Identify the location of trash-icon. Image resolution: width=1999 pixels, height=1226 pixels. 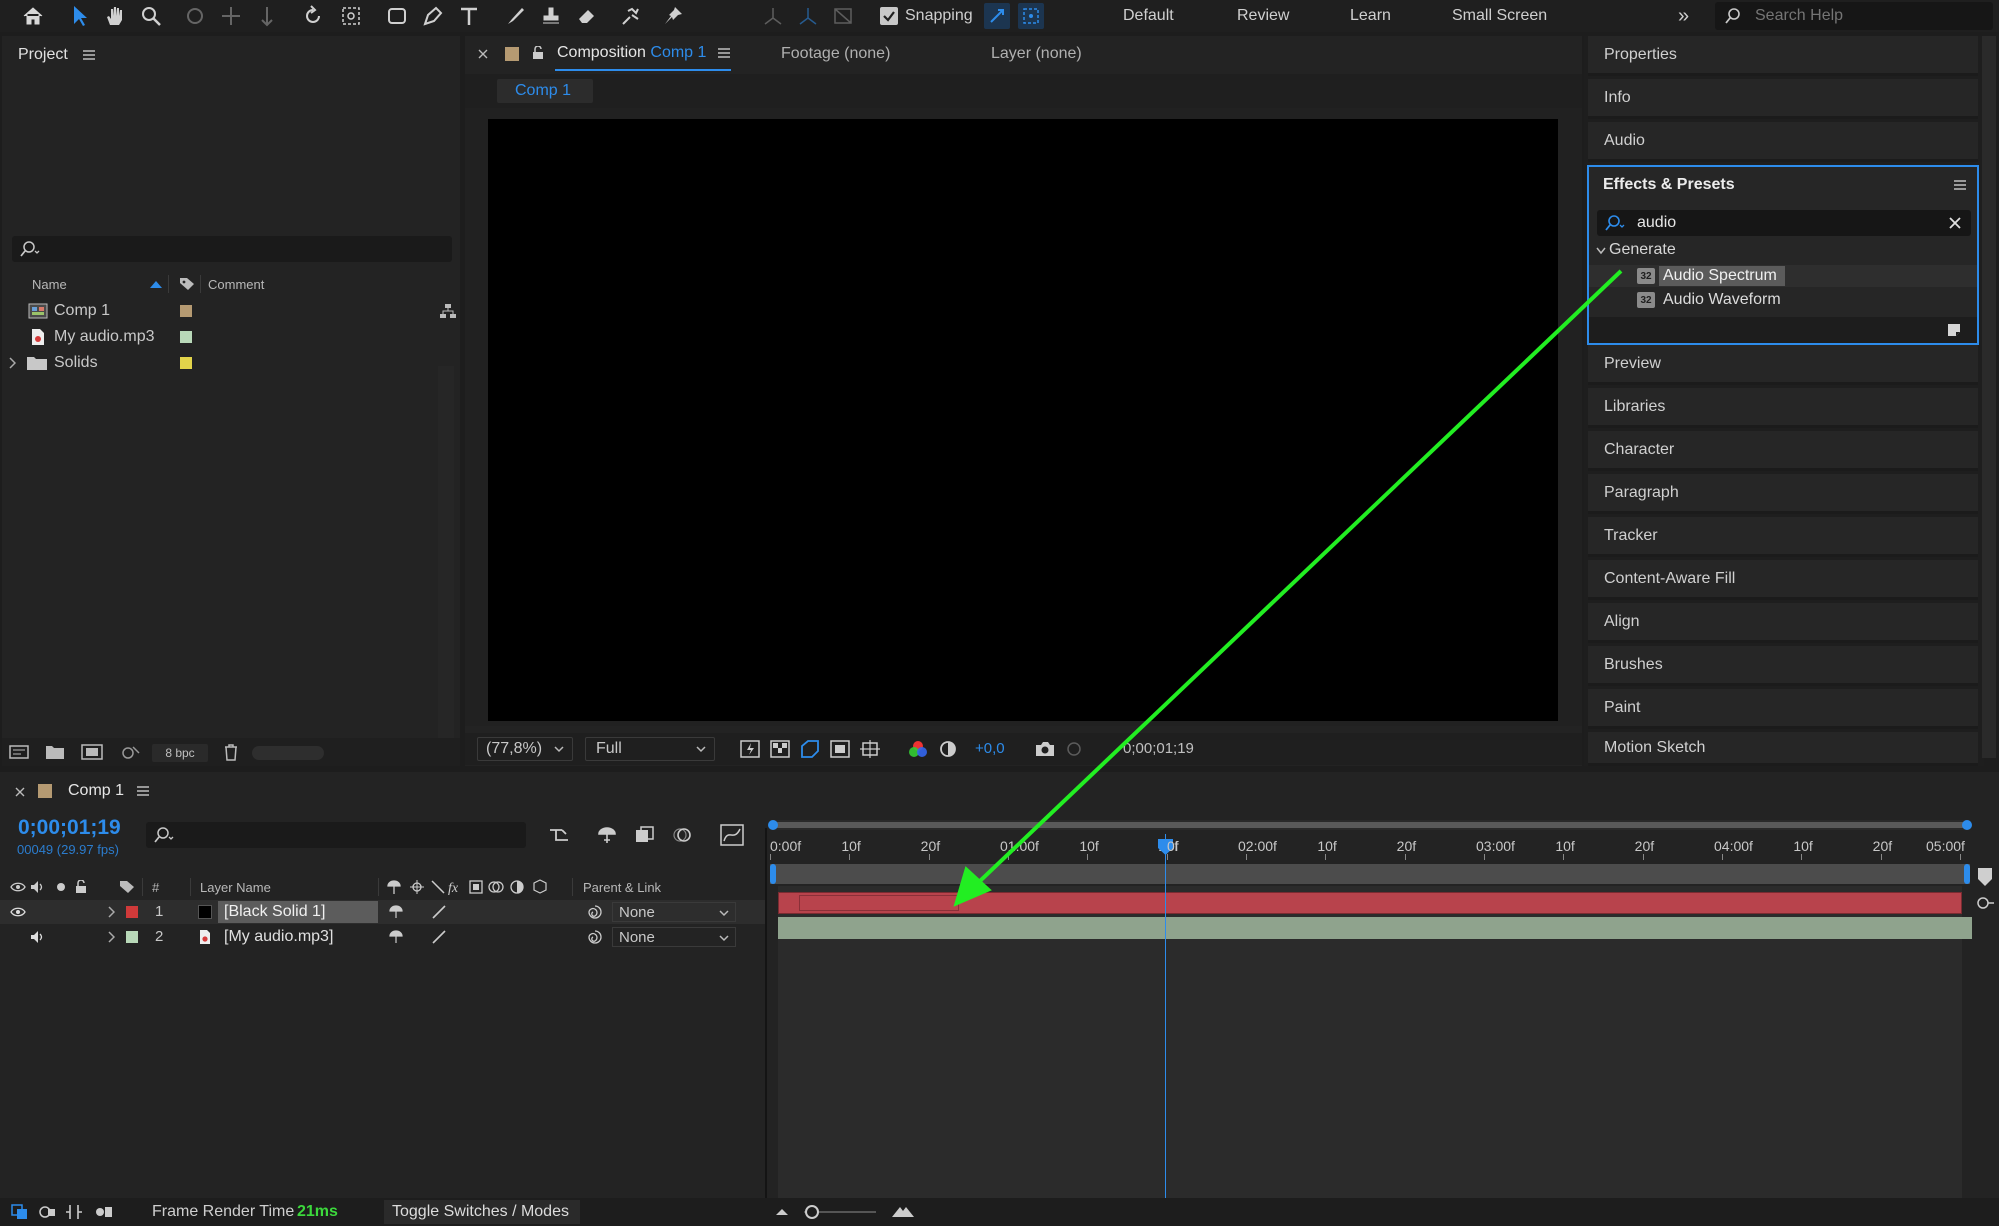
(231, 752).